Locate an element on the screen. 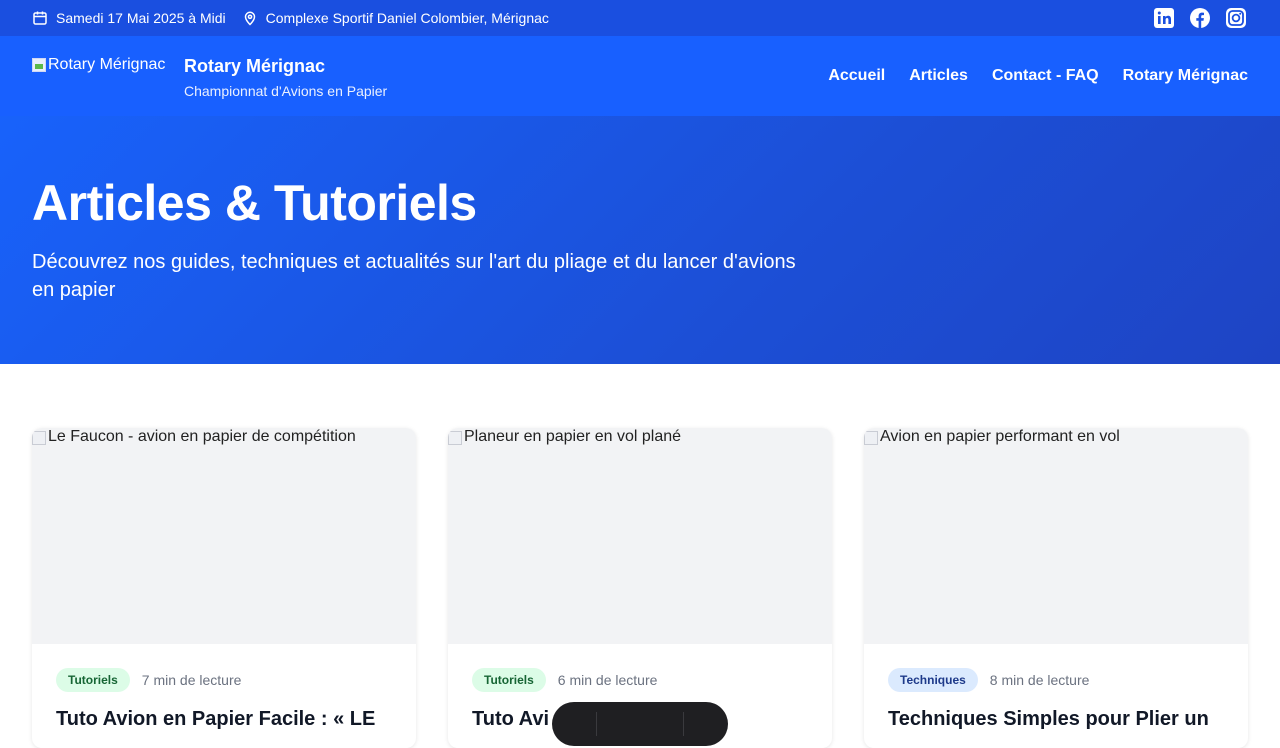 The width and height of the screenshot is (1280, 748). nav-item-contact-faq: Contact - FAQ is located at coordinates (1045, 76).